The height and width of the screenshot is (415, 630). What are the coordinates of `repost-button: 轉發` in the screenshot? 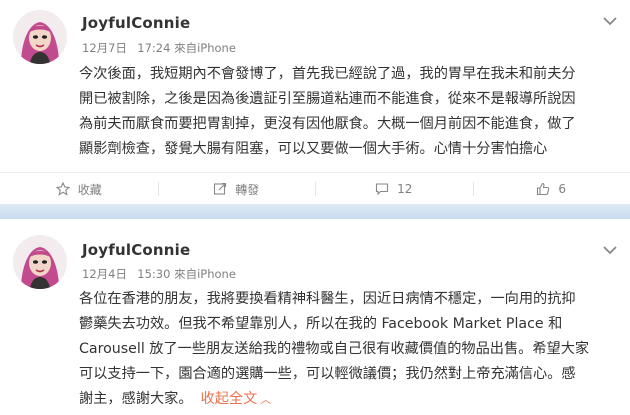 It's located at (236, 189).